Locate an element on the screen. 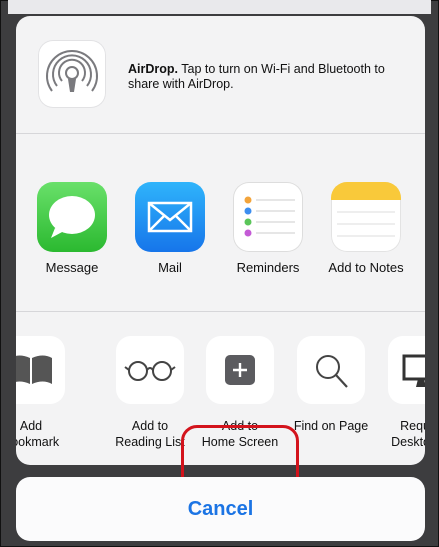 The width and height of the screenshot is (439, 547). glasses-icon is located at coordinates (150, 370).